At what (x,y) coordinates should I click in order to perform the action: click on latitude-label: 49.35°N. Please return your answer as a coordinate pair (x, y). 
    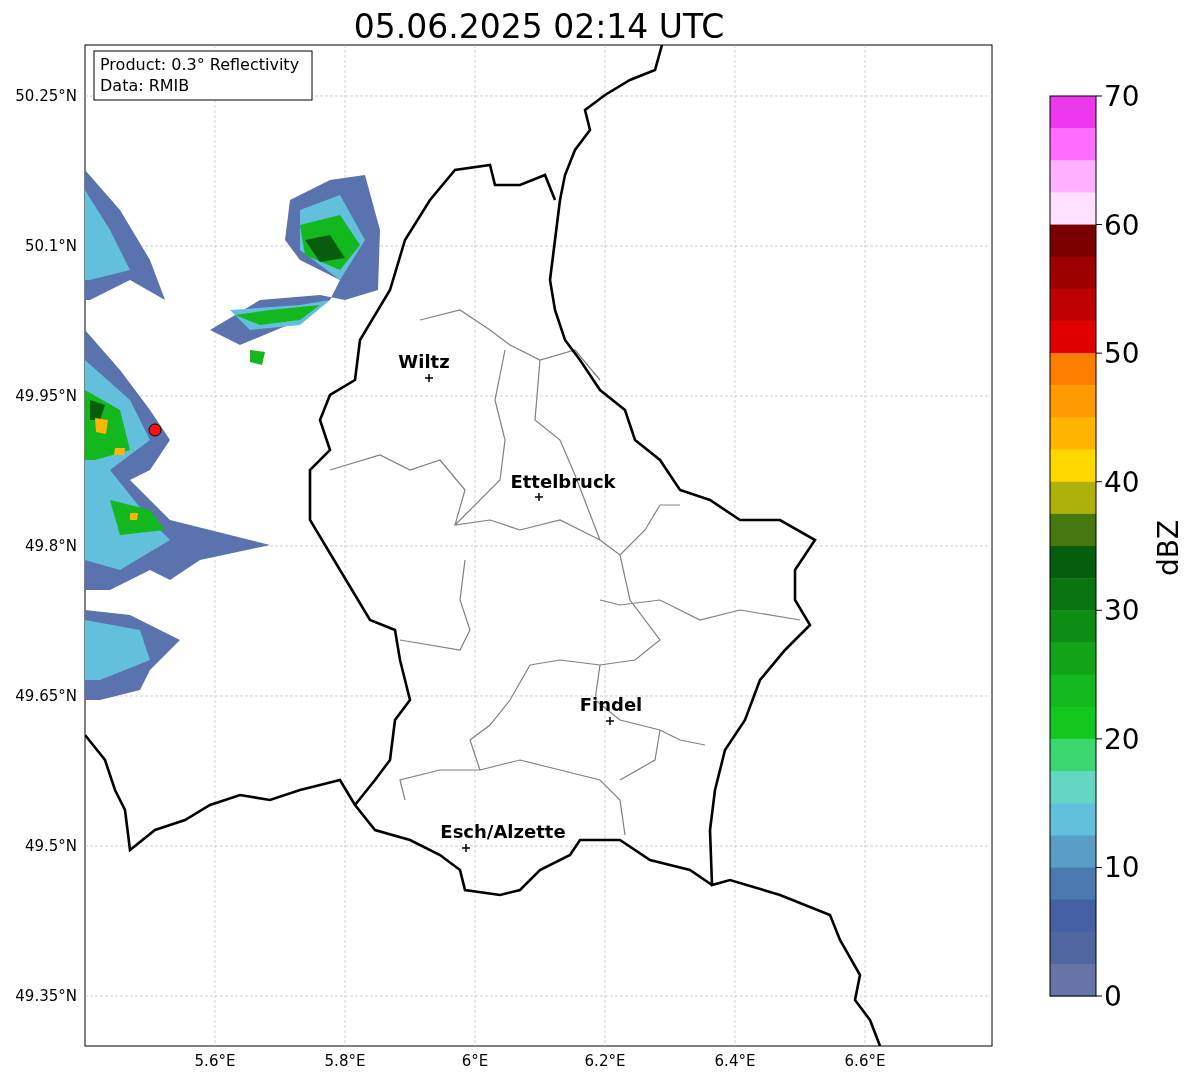
    Looking at the image, I should click on (46, 996).